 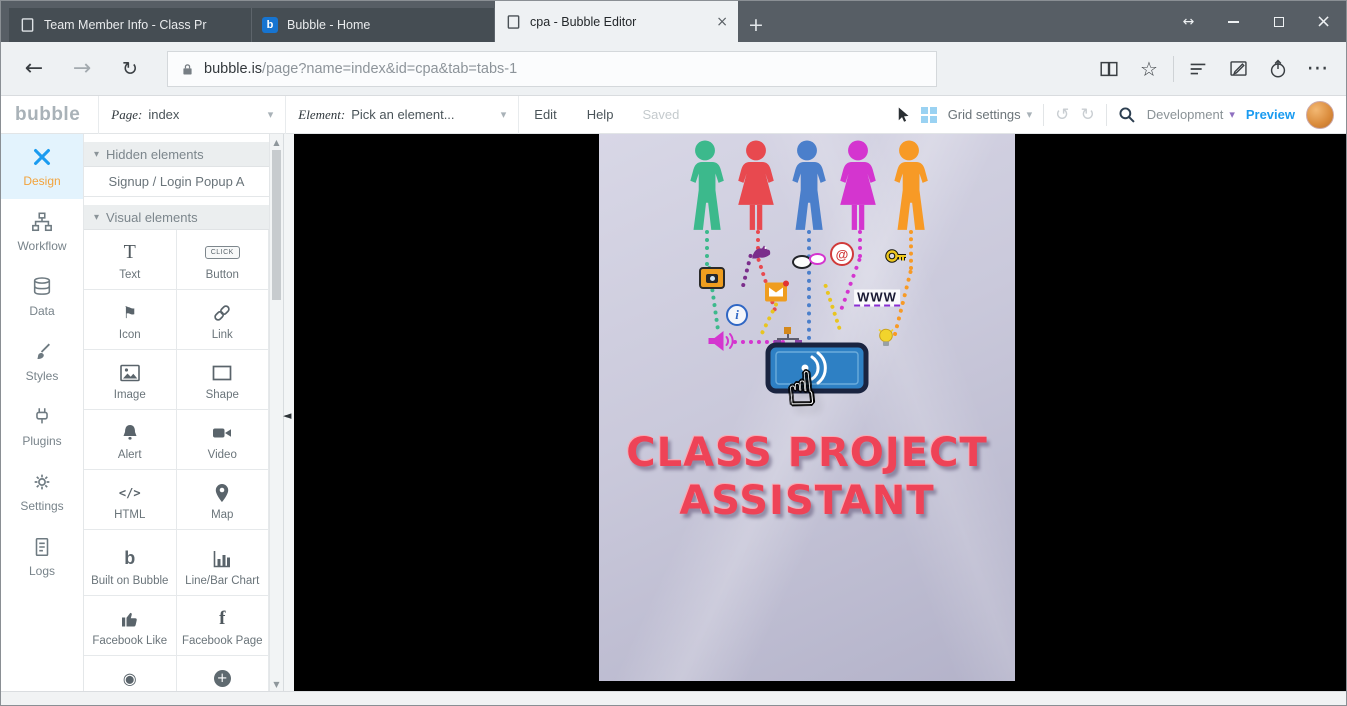 I want to click on reading-view-icon, so click(x=1109, y=69).